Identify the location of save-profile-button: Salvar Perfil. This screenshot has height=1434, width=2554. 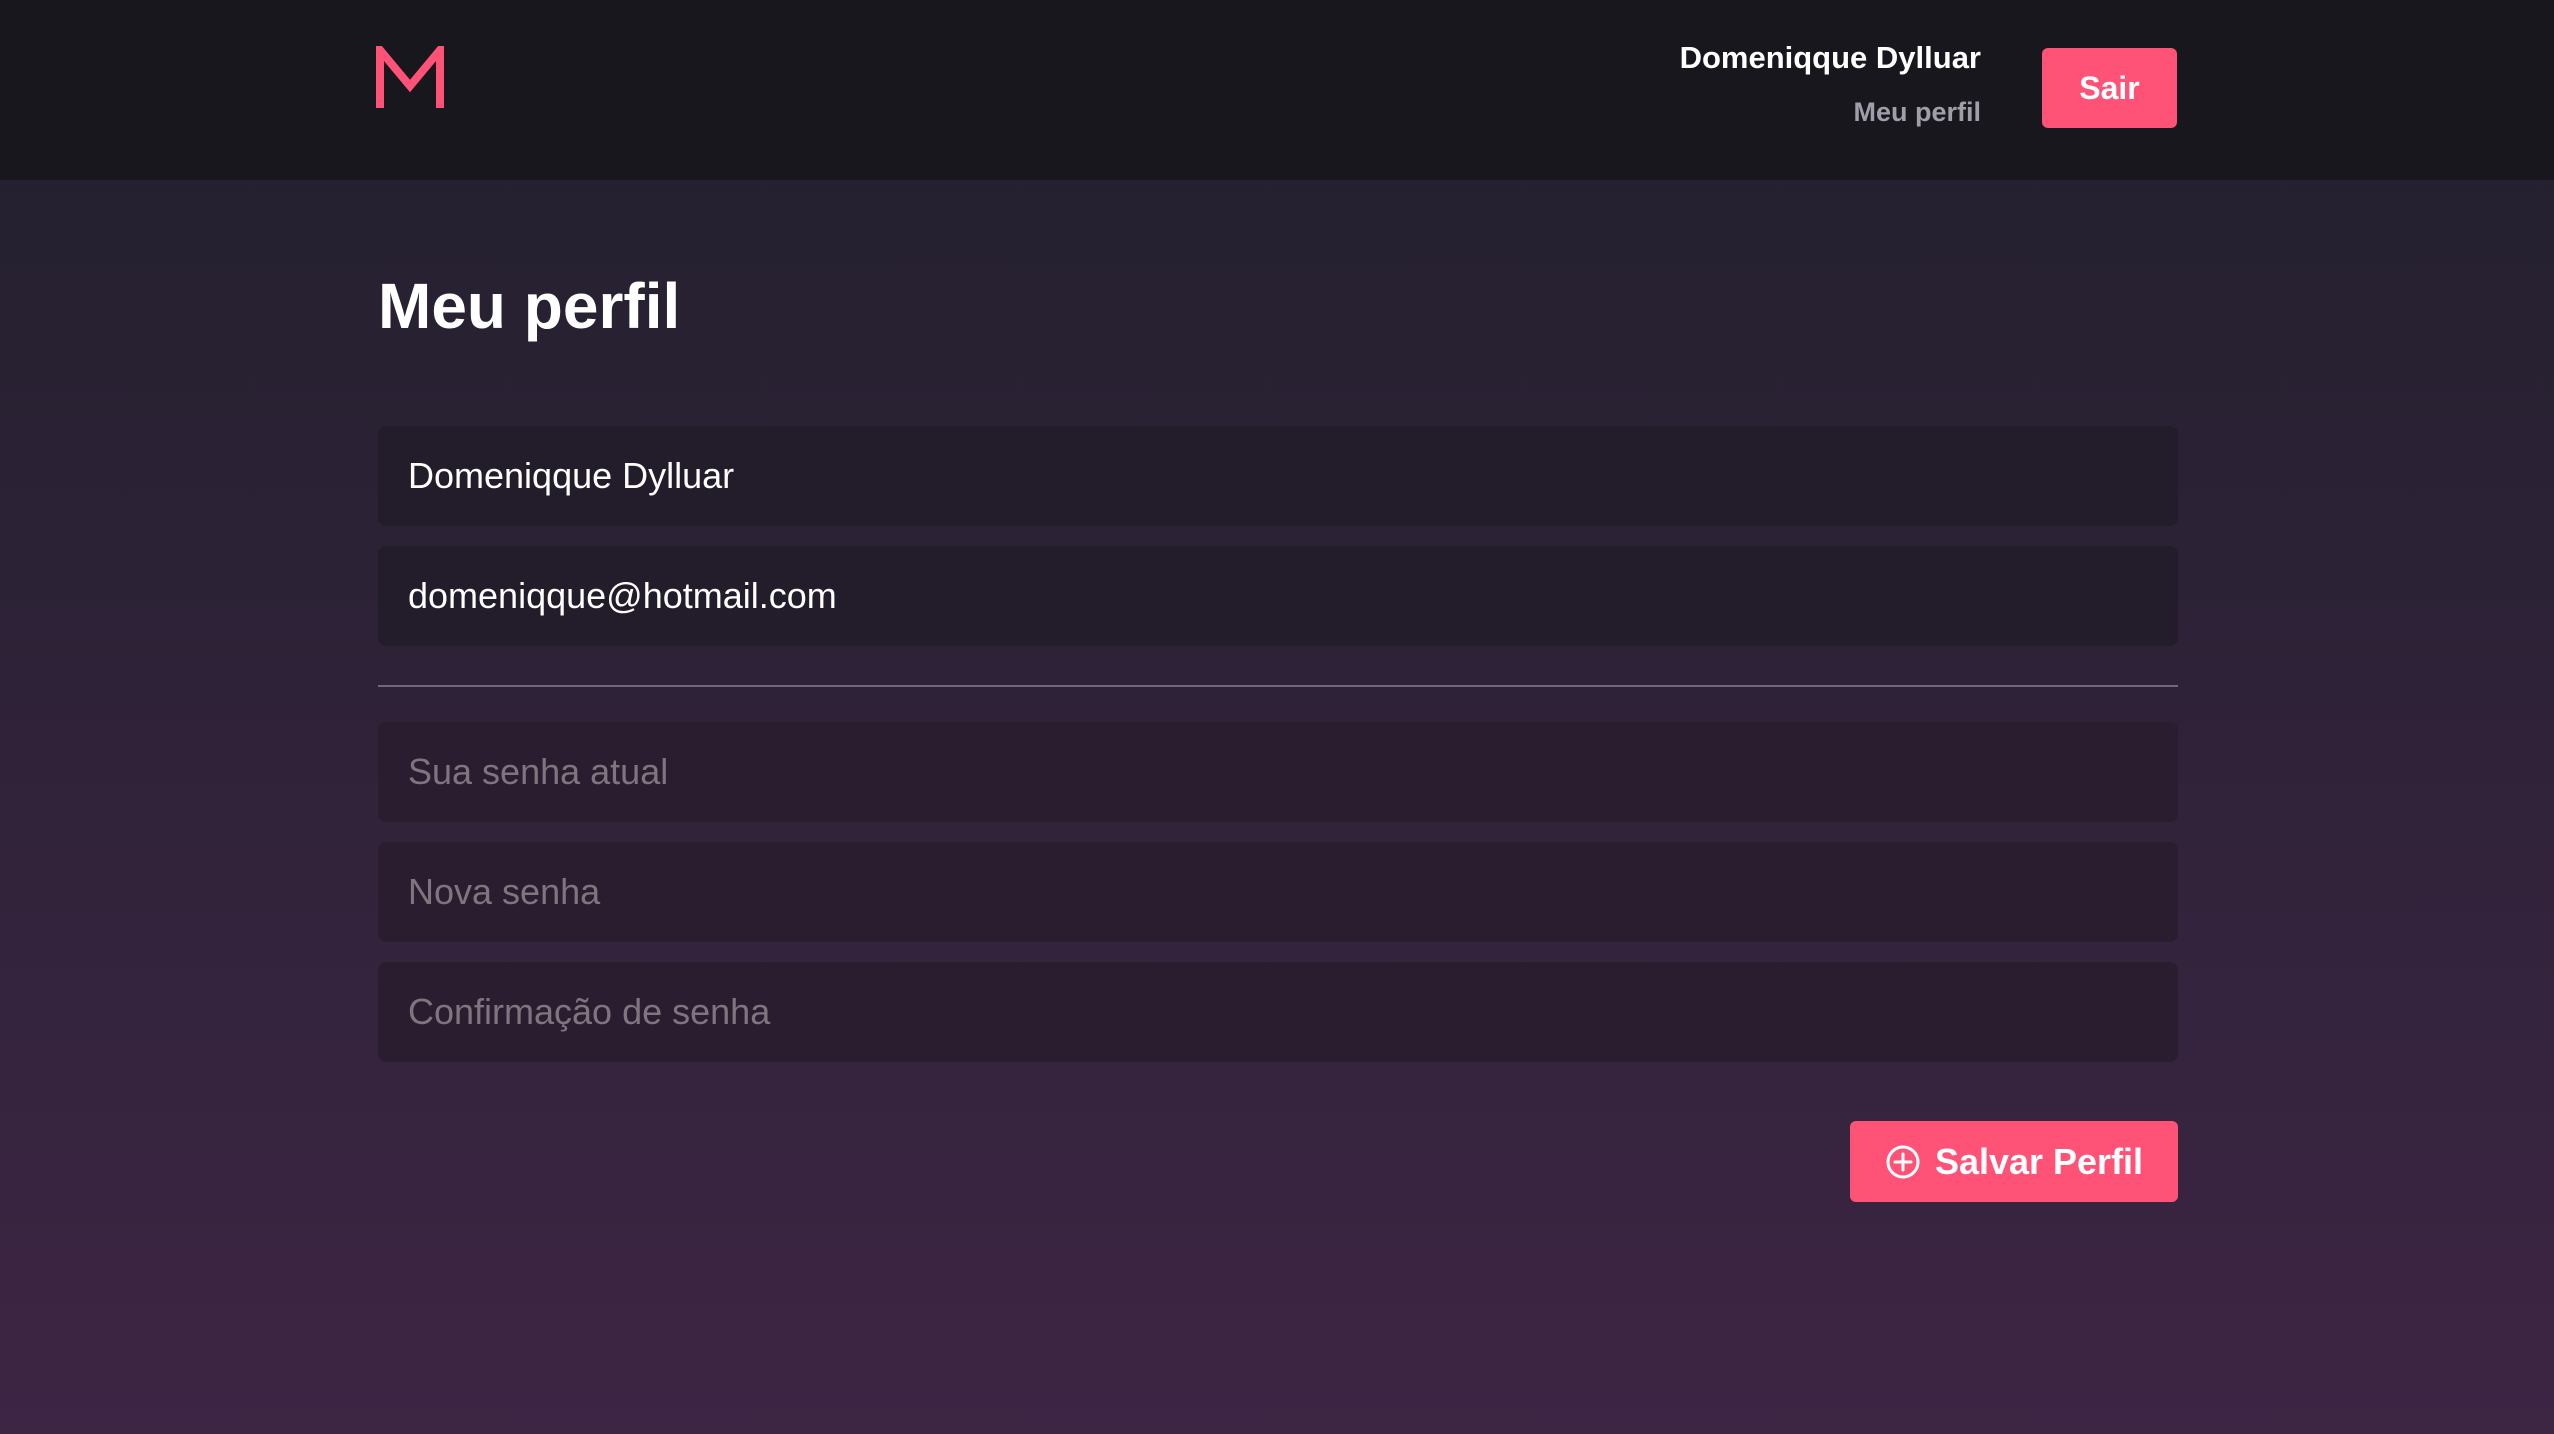
(2014, 1161).